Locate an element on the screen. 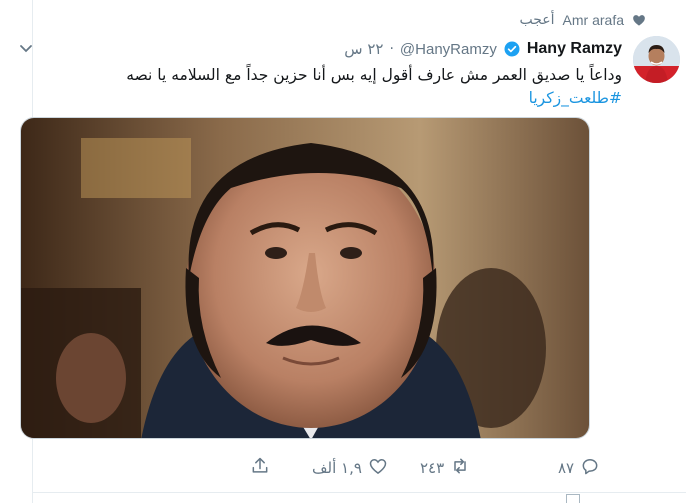 This screenshot has height=503, width=686. liked-by-name: Amr arafa is located at coordinates (593, 20).